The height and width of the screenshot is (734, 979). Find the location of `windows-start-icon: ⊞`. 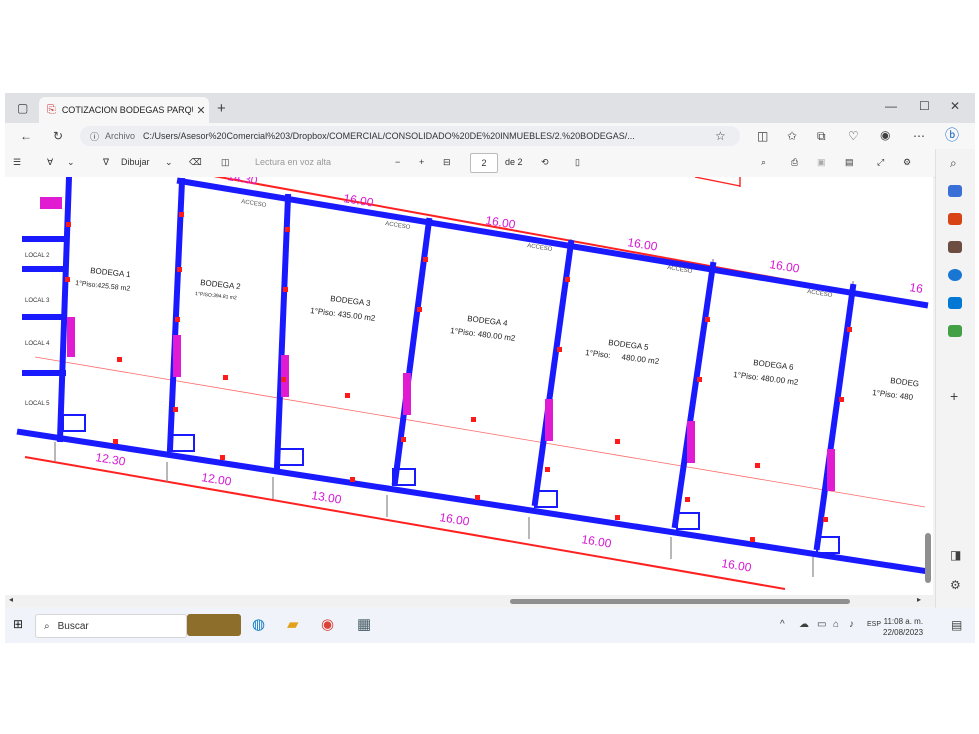

windows-start-icon: ⊞ is located at coordinates (18, 624).